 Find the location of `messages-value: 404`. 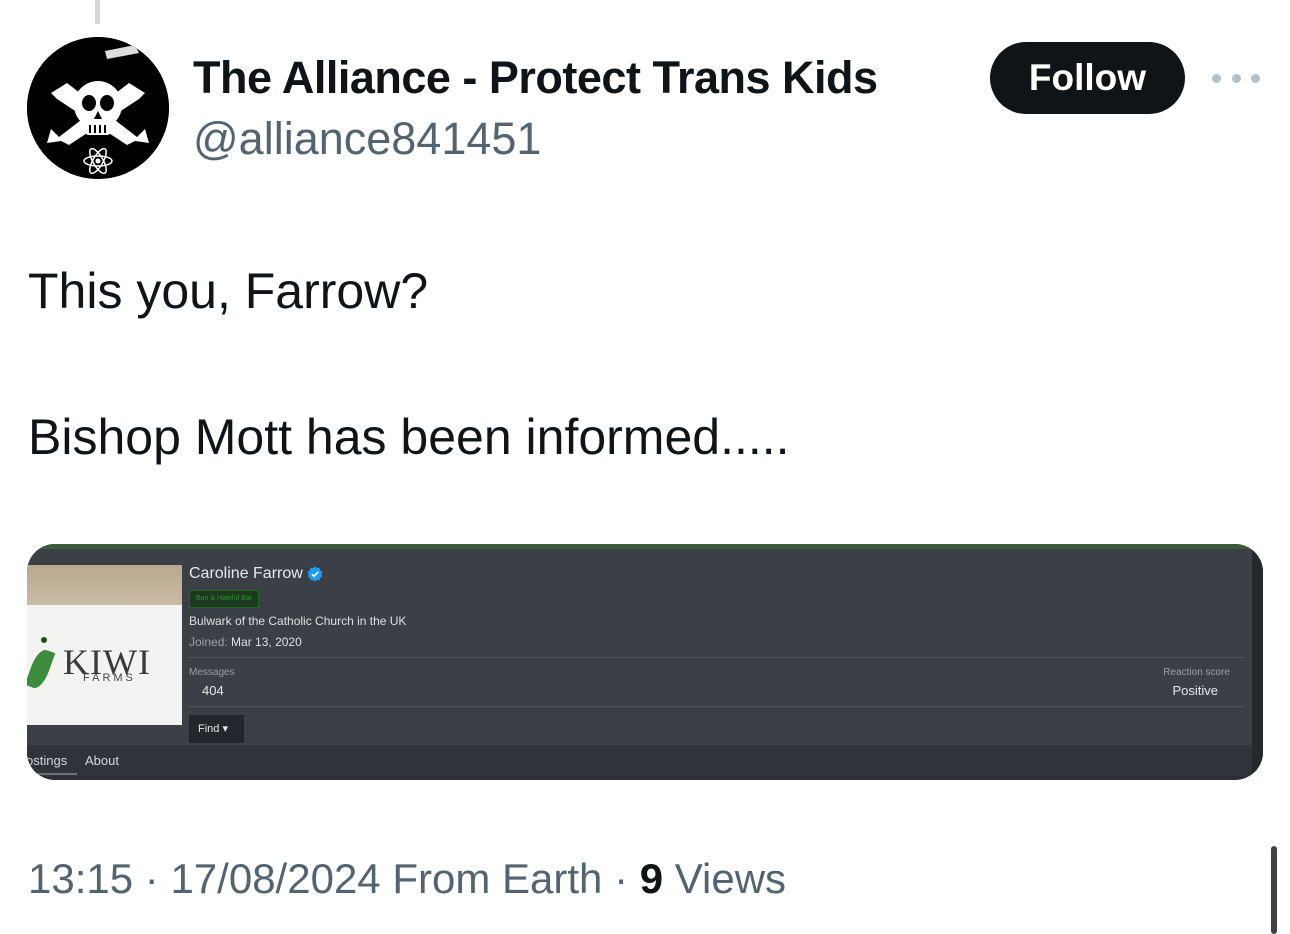

messages-value: 404 is located at coordinates (213, 690).